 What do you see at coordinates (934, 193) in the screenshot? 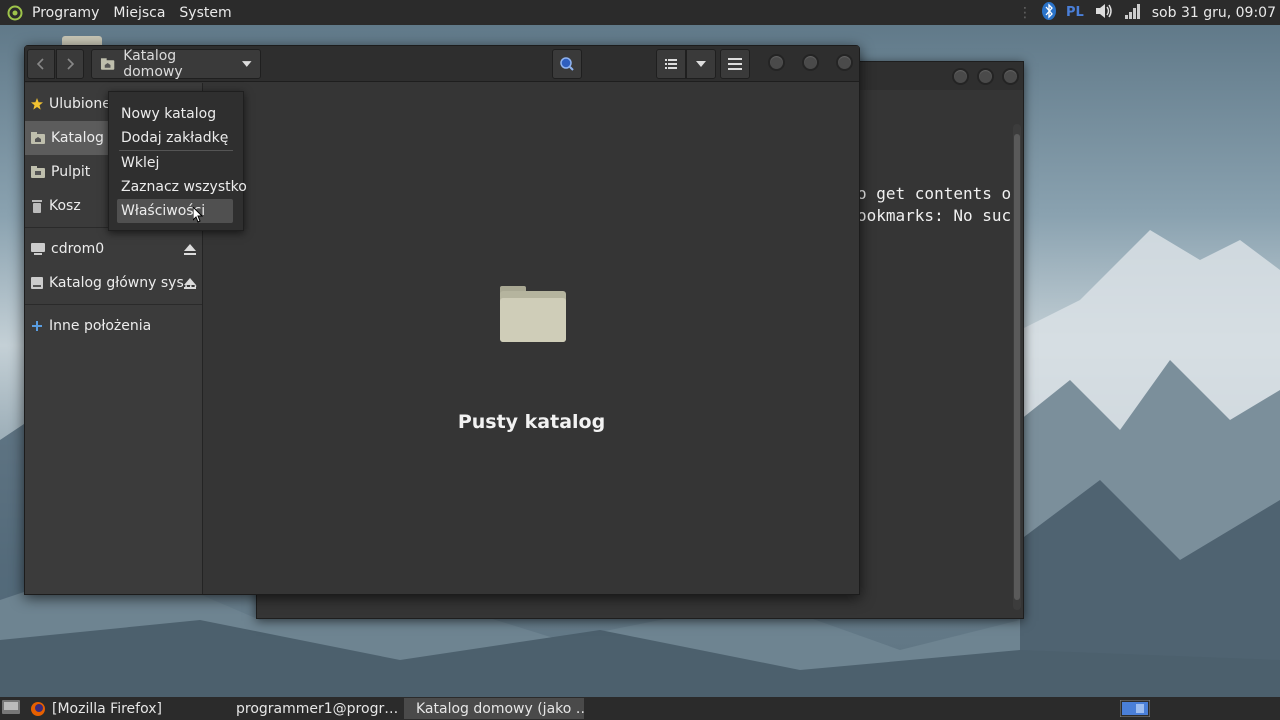
I see `terminal-line: o get contents o` at bounding box center [934, 193].